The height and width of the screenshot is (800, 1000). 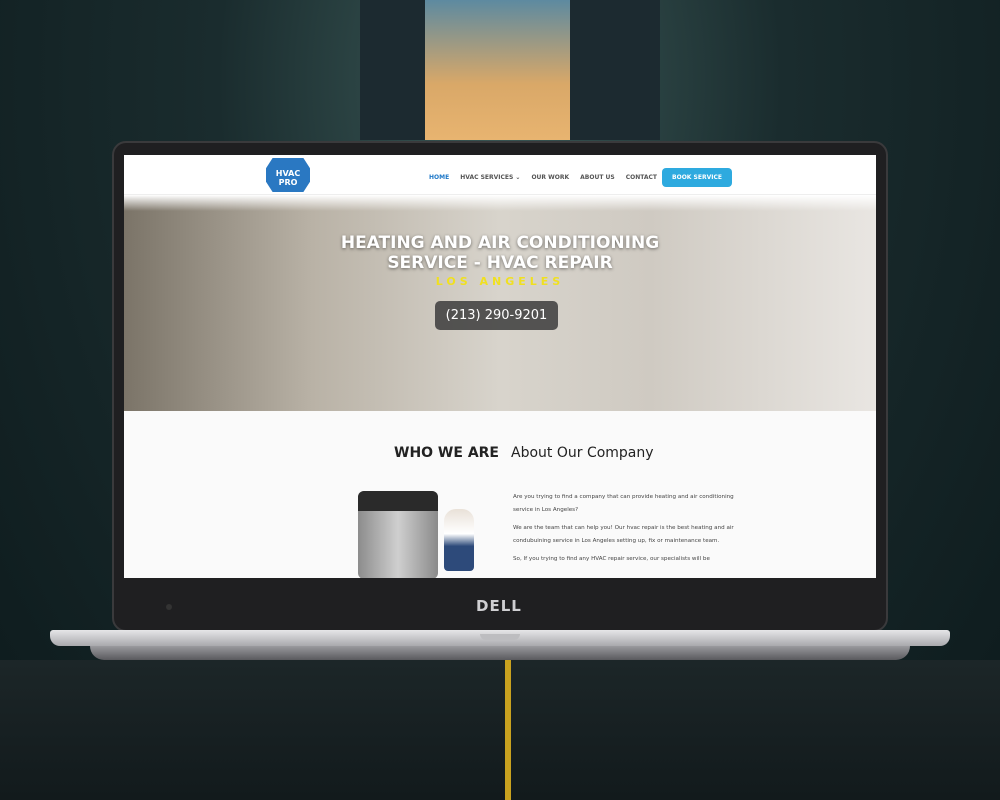 What do you see at coordinates (398, 534) in the screenshot?
I see `ac-unit-image` at bounding box center [398, 534].